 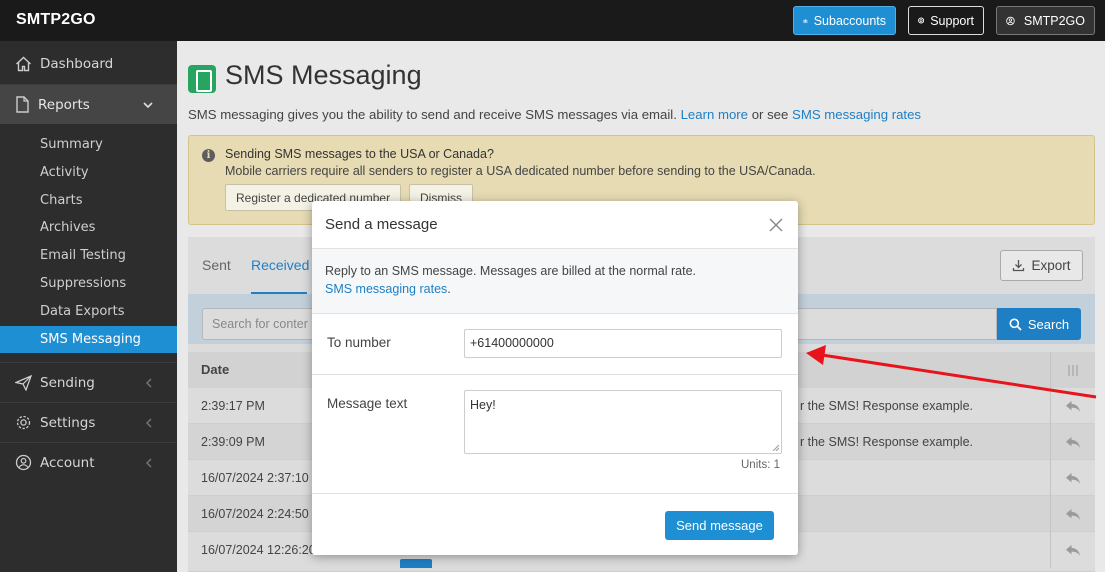 I want to click on tab-sent: Sent, so click(x=216, y=265).